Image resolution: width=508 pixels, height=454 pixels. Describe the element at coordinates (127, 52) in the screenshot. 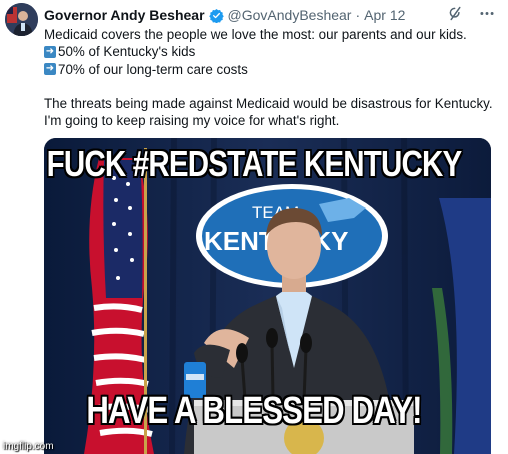

I see `tweet-line: 50% of Kentucky's kids` at that location.